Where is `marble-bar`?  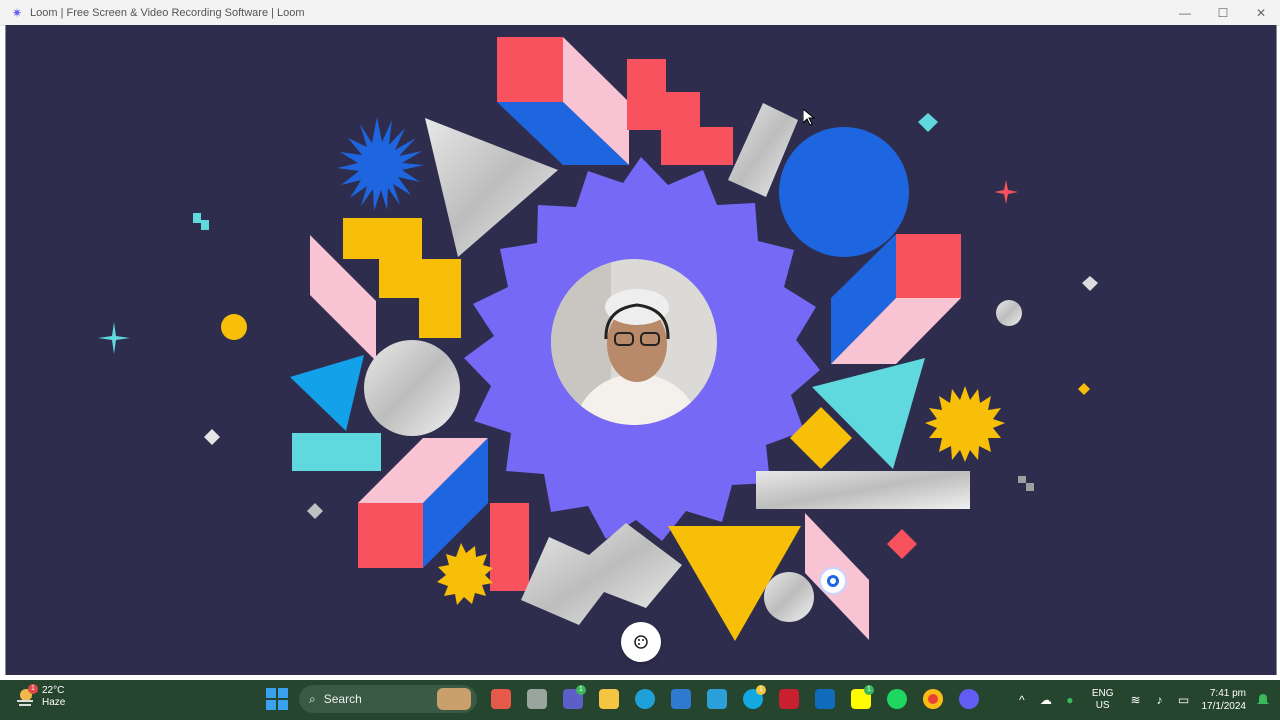 marble-bar is located at coordinates (863, 490).